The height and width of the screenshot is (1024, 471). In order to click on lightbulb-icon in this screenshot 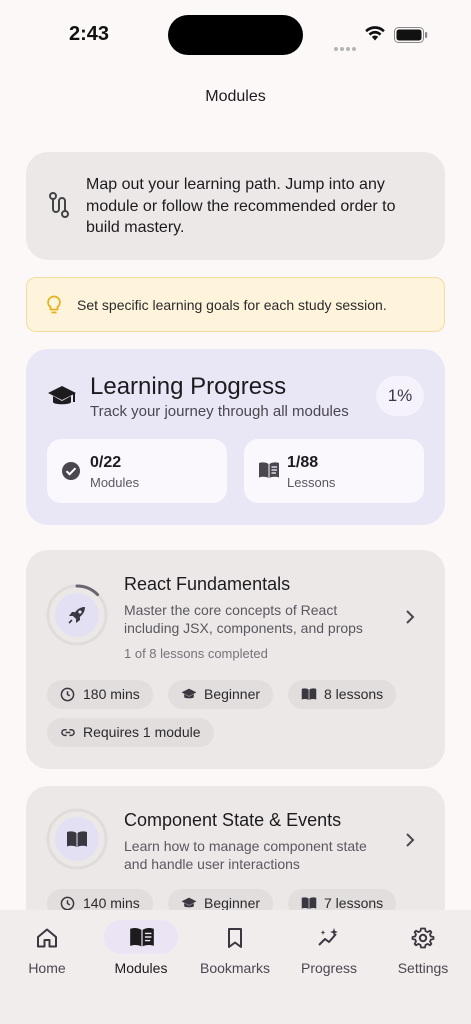, I will do `click(54, 304)`.